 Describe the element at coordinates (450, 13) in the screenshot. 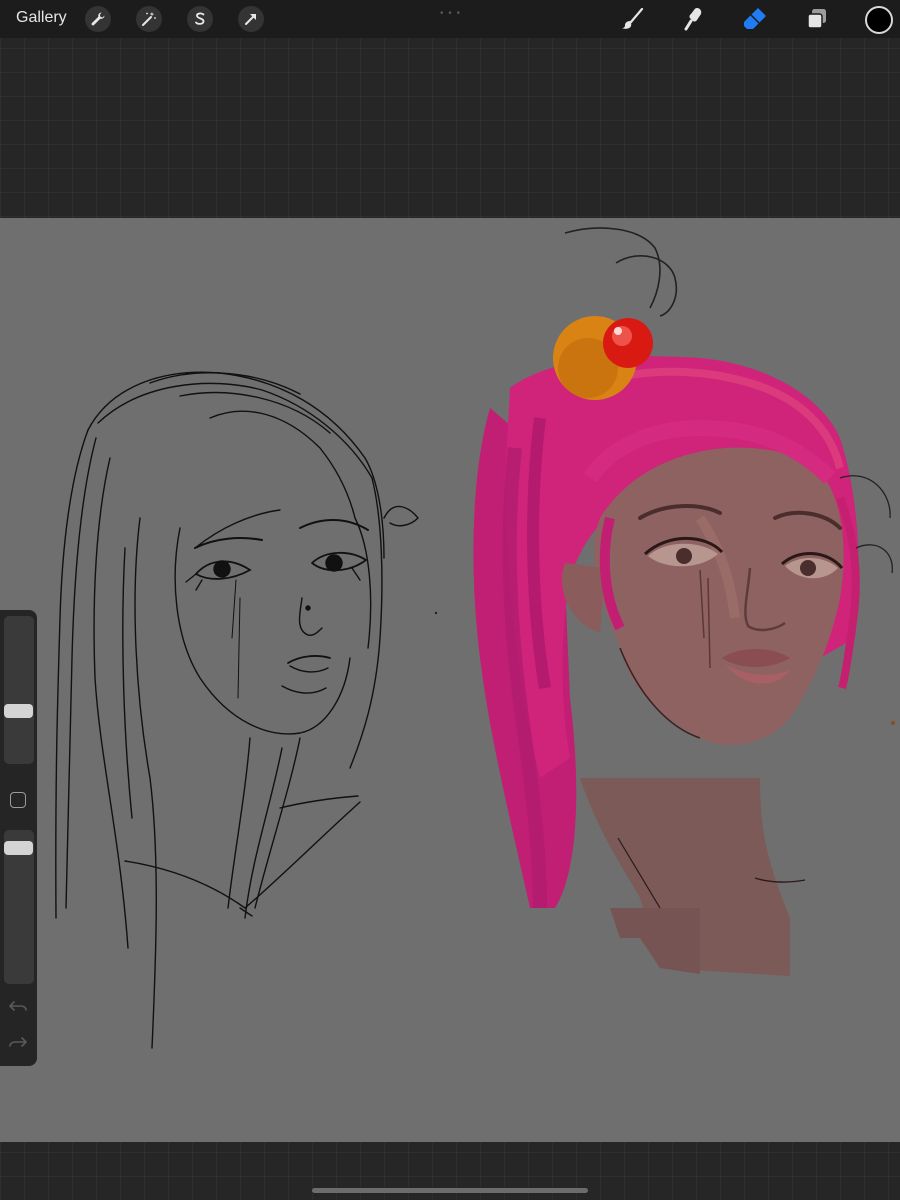

I see `drag-handle: • • •` at that location.